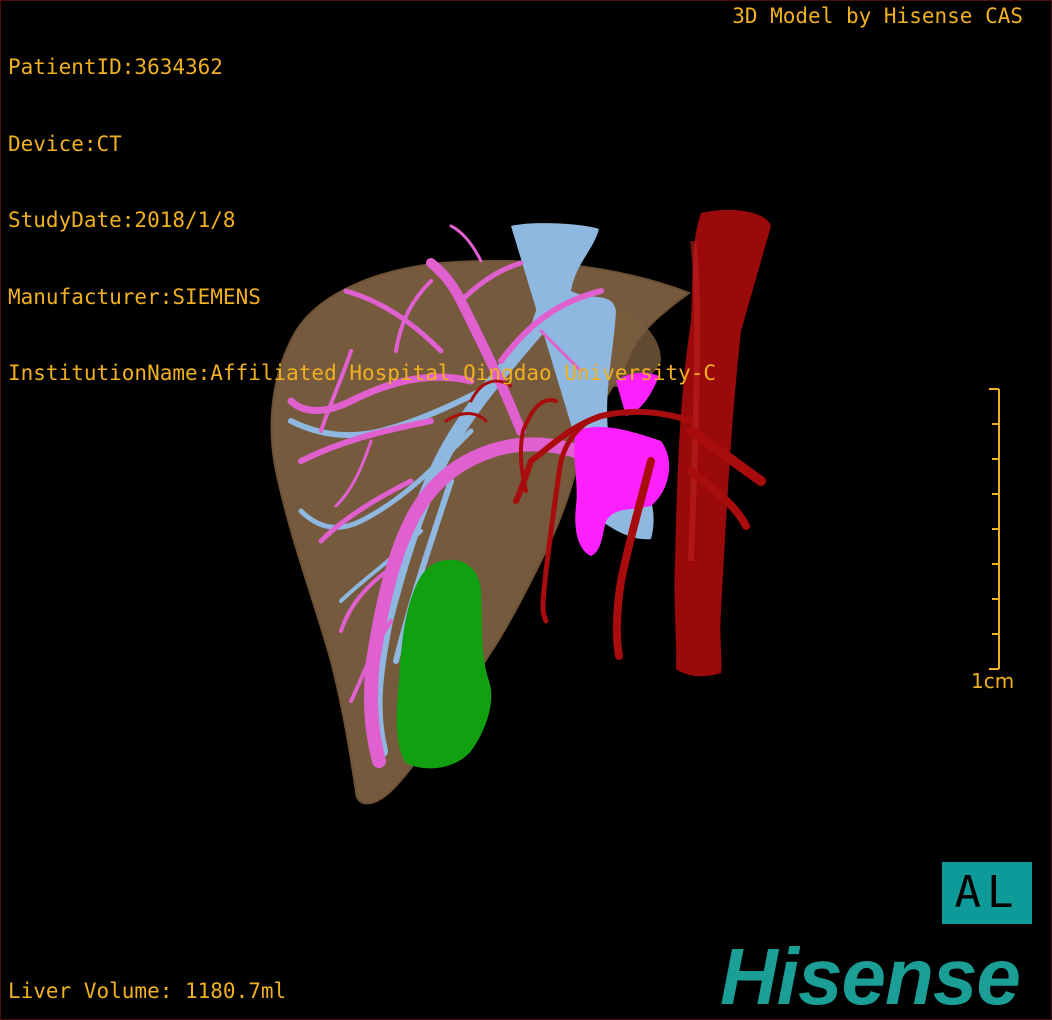 The height and width of the screenshot is (1020, 1052). What do you see at coordinates (122, 220) in the screenshot?
I see `study-date: StudyDate:2018/1/8` at bounding box center [122, 220].